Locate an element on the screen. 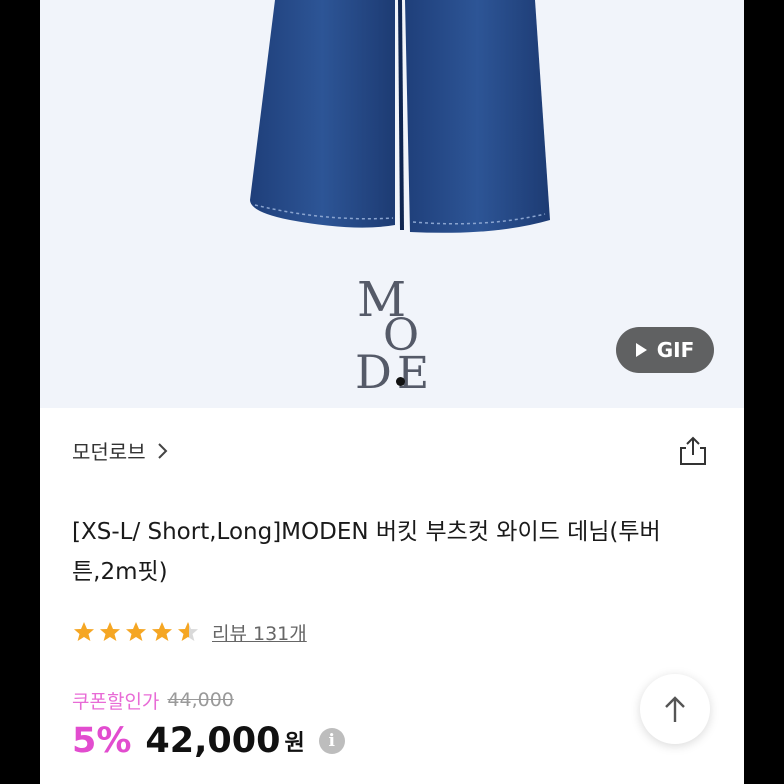 This screenshot has width=784, height=784. svg-text: D is located at coordinates (373, 372).